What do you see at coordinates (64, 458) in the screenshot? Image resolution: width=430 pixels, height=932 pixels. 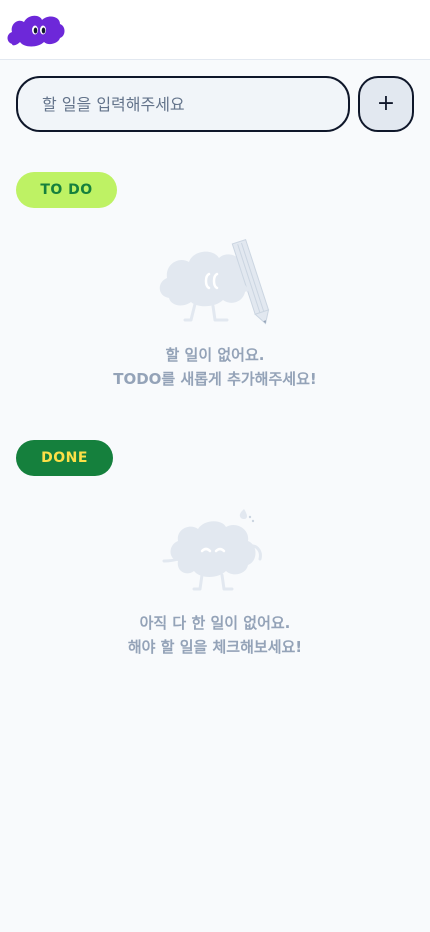 I see `done-section-badge: DONE` at bounding box center [64, 458].